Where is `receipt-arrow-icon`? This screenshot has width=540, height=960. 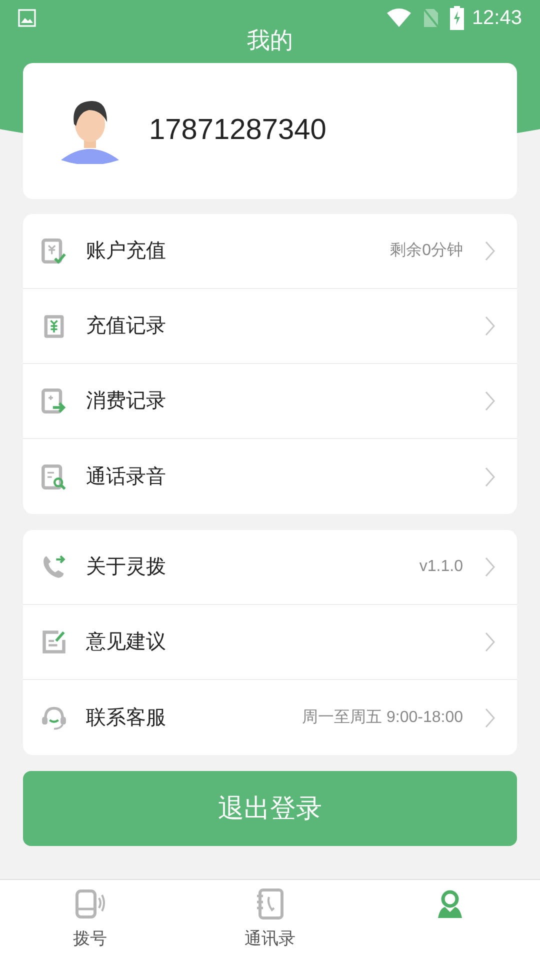
receipt-arrow-icon is located at coordinates (54, 401).